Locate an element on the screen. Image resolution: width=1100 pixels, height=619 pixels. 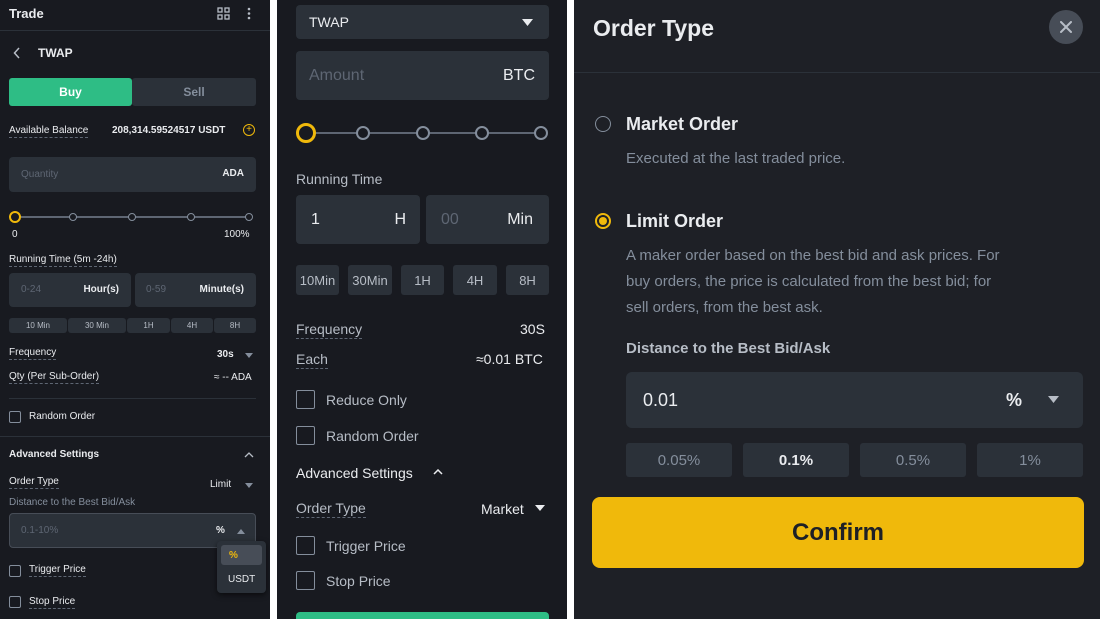
distance-preset-1: 1% is located at coordinates (1030, 460).